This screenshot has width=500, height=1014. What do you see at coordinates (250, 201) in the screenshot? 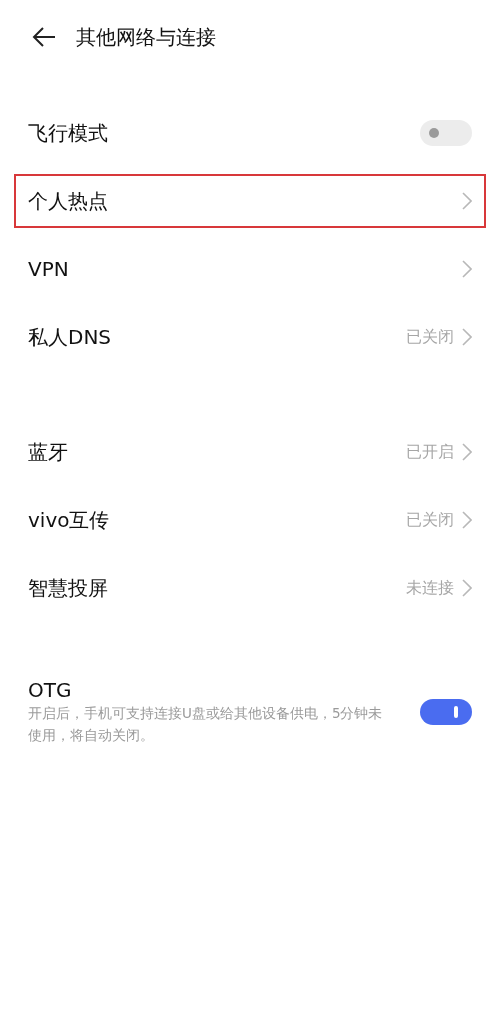
I see `list-row: 个人热点` at bounding box center [250, 201].